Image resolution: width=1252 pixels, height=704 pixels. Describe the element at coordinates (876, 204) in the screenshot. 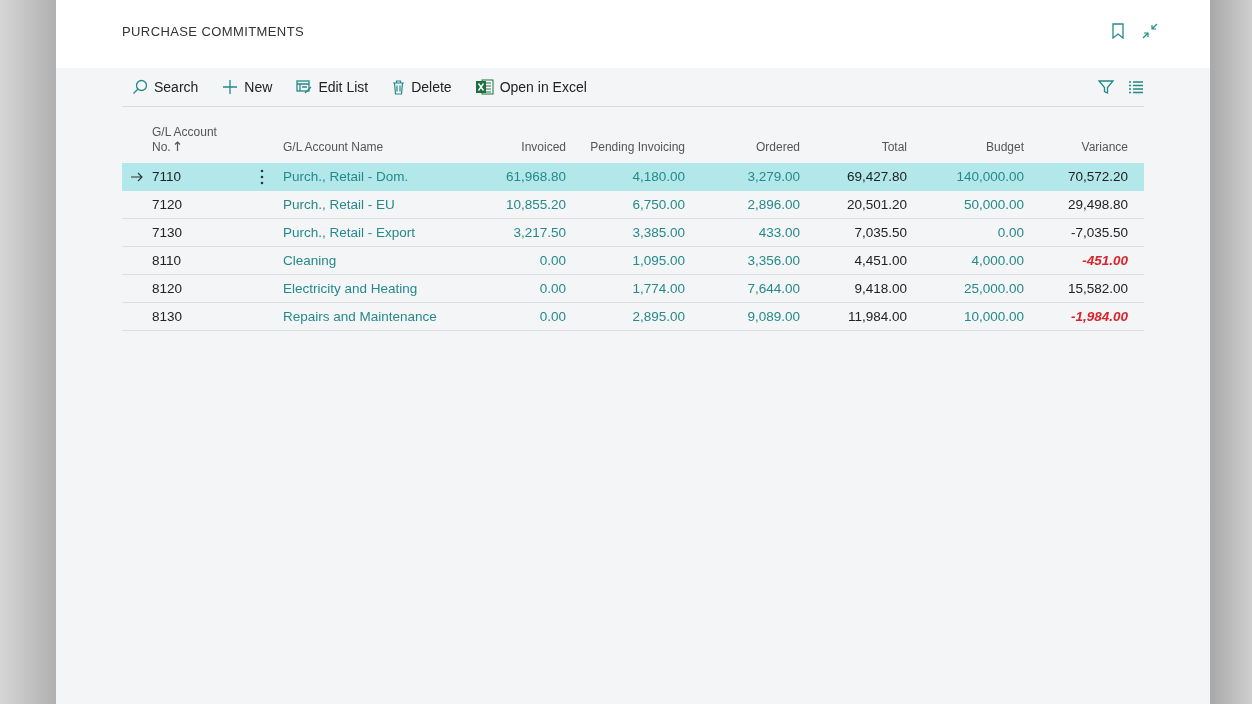

I see `table-cell: 20,501.20` at that location.